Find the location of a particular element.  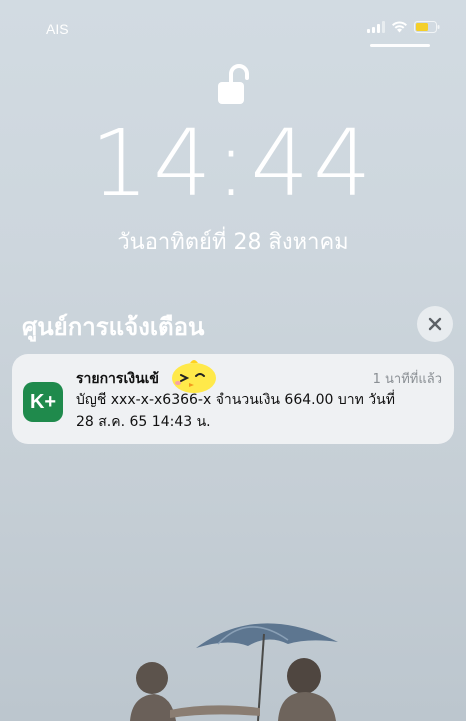

battery-icon is located at coordinates (427, 27).